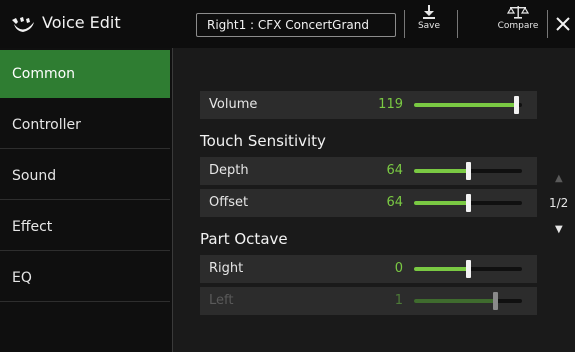 This screenshot has height=352, width=575. Describe the element at coordinates (368, 105) in the screenshot. I see `volume-row: Volume 119` at that location.